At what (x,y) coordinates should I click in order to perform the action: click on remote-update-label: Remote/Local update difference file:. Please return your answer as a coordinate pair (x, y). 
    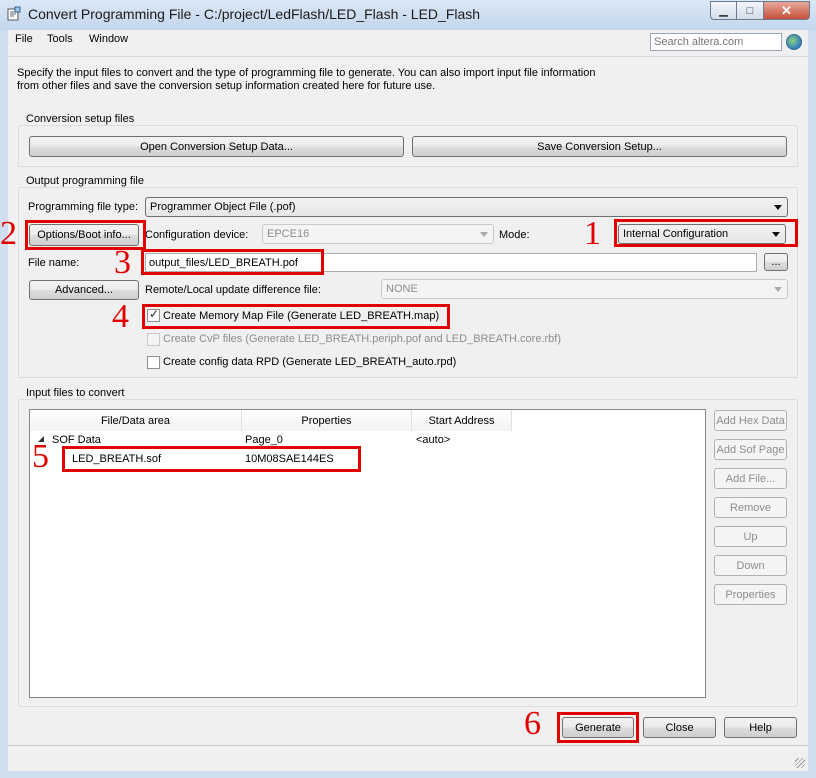
    Looking at the image, I should click on (233, 290).